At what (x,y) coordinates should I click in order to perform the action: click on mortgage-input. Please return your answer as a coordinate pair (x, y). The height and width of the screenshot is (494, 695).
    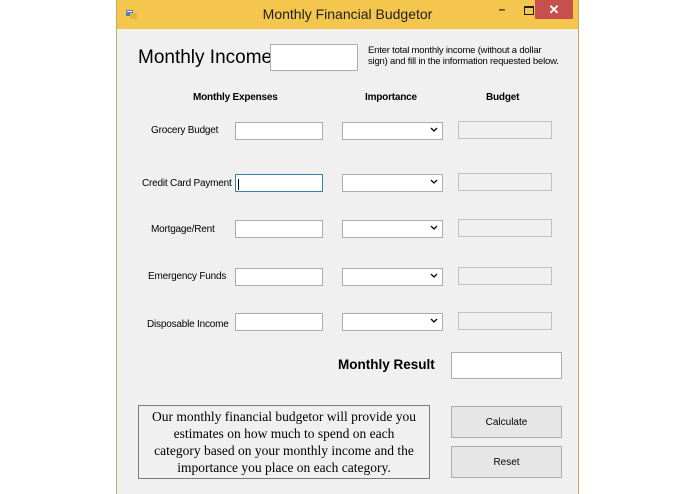
    Looking at the image, I should click on (279, 229).